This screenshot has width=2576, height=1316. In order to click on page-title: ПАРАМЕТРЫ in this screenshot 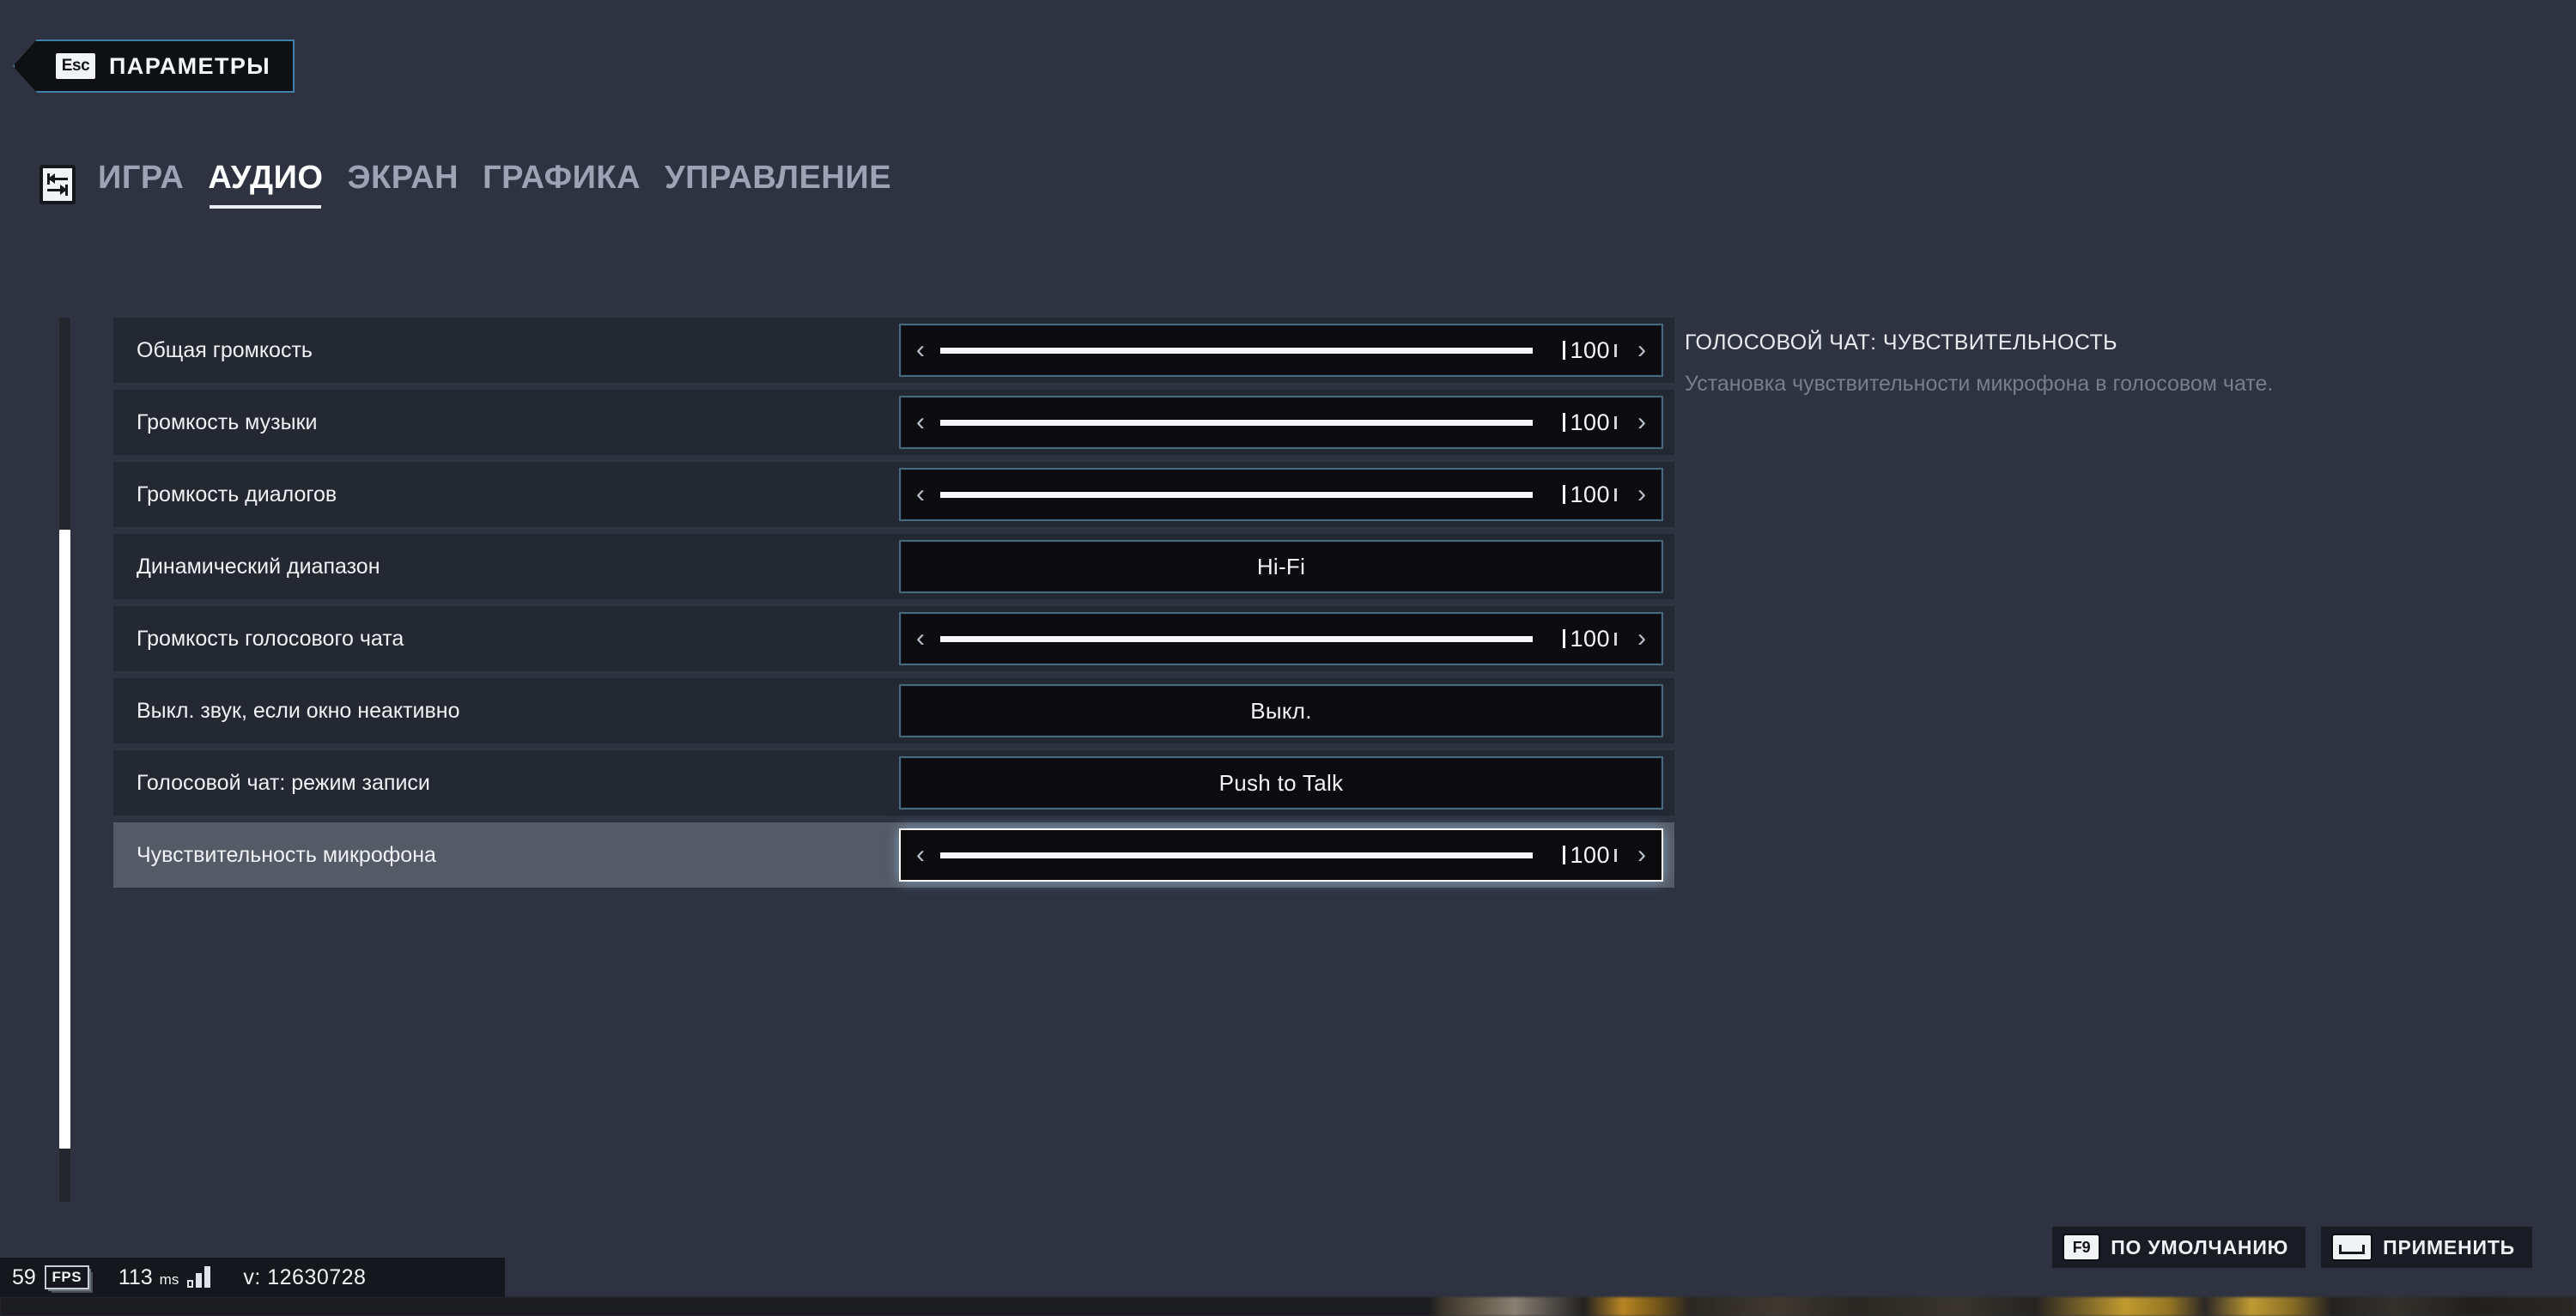, I will do `click(190, 65)`.